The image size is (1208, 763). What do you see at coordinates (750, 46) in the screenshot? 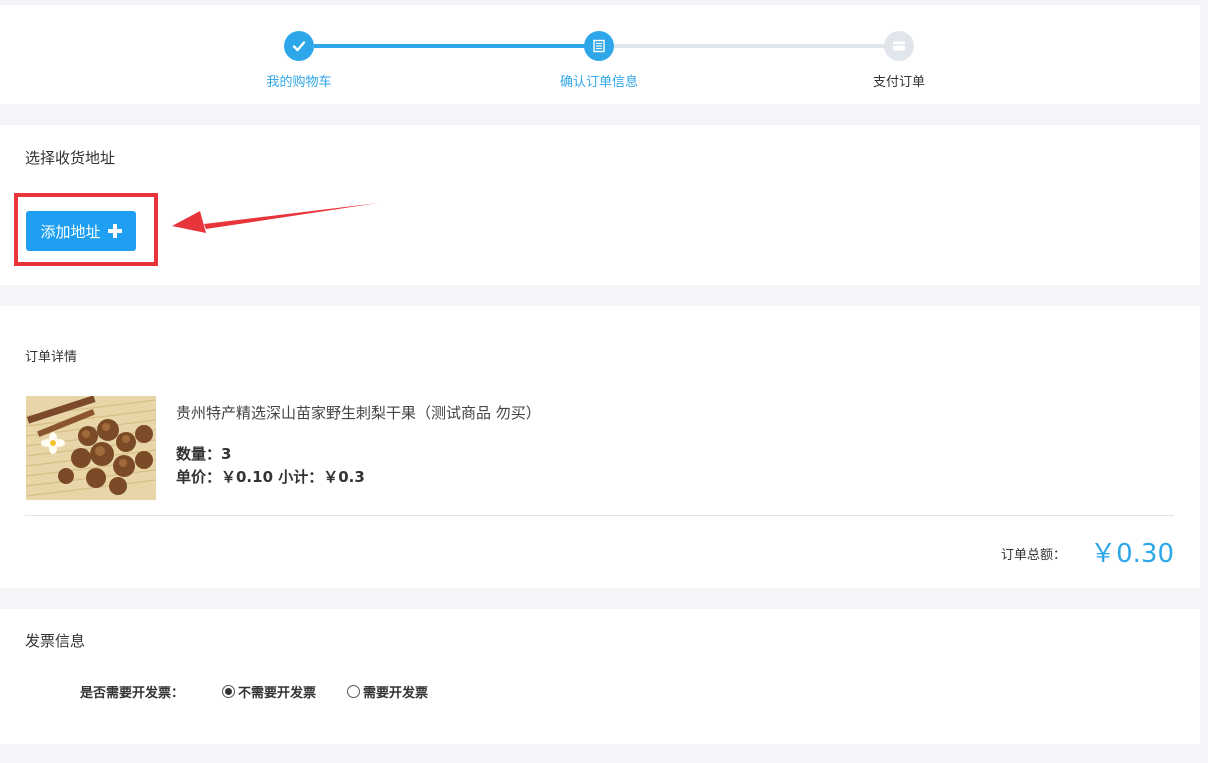
I see `step-line-pending` at bounding box center [750, 46].